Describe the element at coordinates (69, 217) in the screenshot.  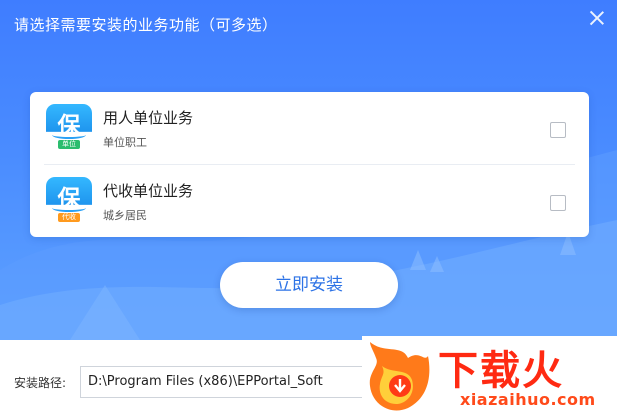
I see `icon-tag: 代收` at that location.